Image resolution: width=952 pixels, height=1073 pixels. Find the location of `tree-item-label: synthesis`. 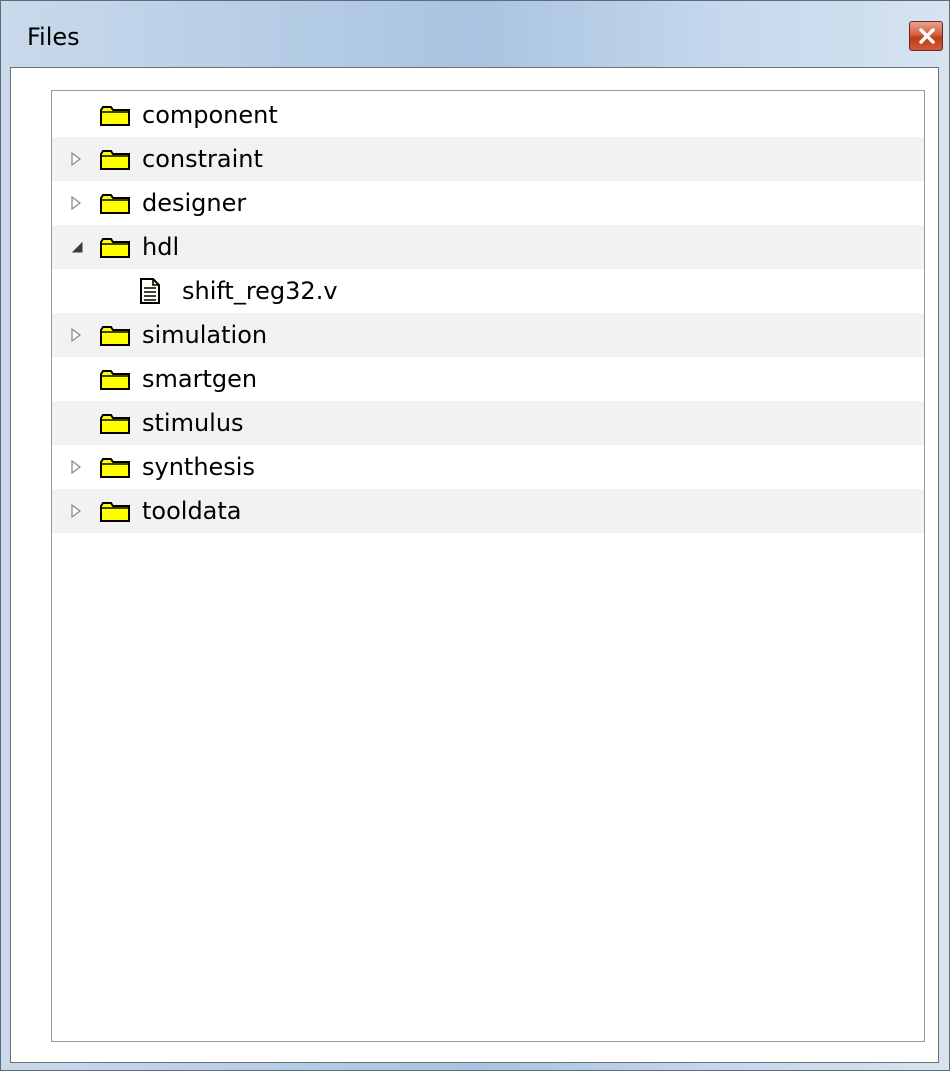

tree-item-label: synthesis is located at coordinates (198, 467).